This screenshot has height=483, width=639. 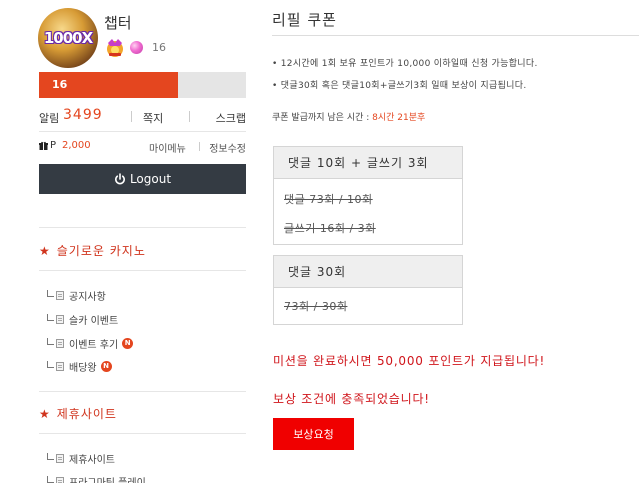 What do you see at coordinates (83, 368) in the screenshot?
I see `sidebar-item-label: 배당왕` at bounding box center [83, 368].